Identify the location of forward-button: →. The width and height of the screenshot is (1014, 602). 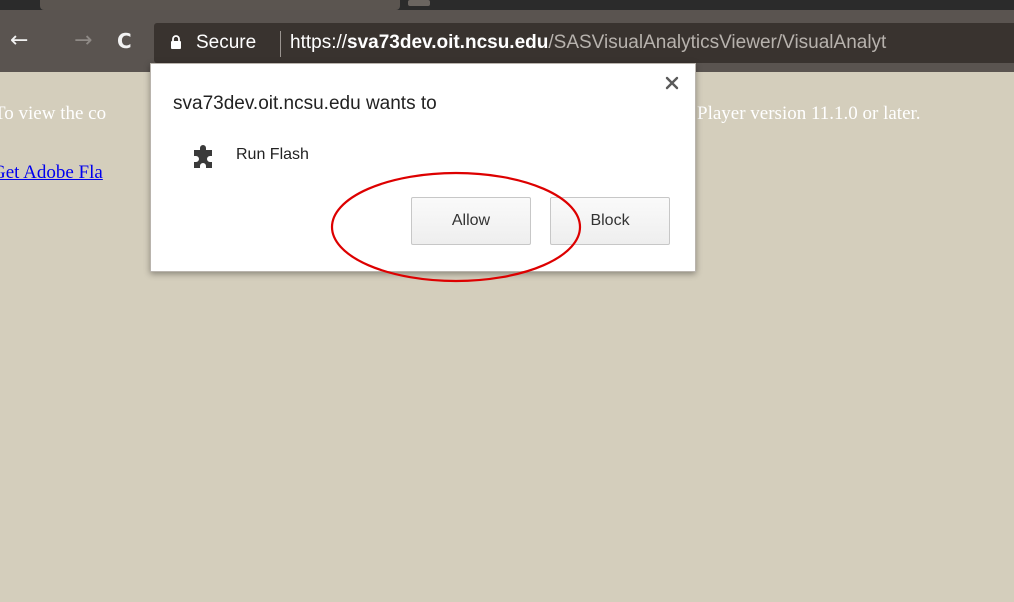
(83, 41).